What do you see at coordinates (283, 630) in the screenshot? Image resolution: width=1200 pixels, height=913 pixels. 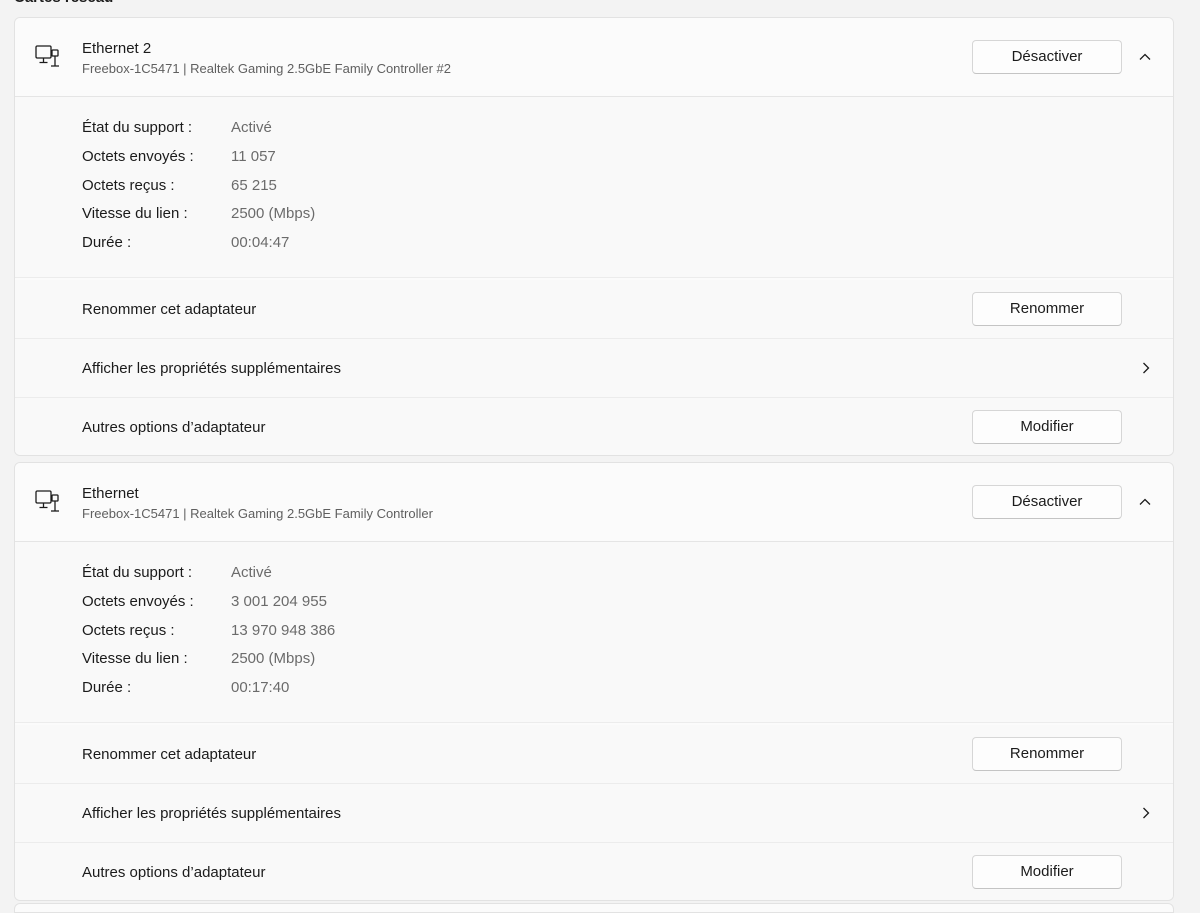 I see `detail-value: 13 970 948 386` at bounding box center [283, 630].